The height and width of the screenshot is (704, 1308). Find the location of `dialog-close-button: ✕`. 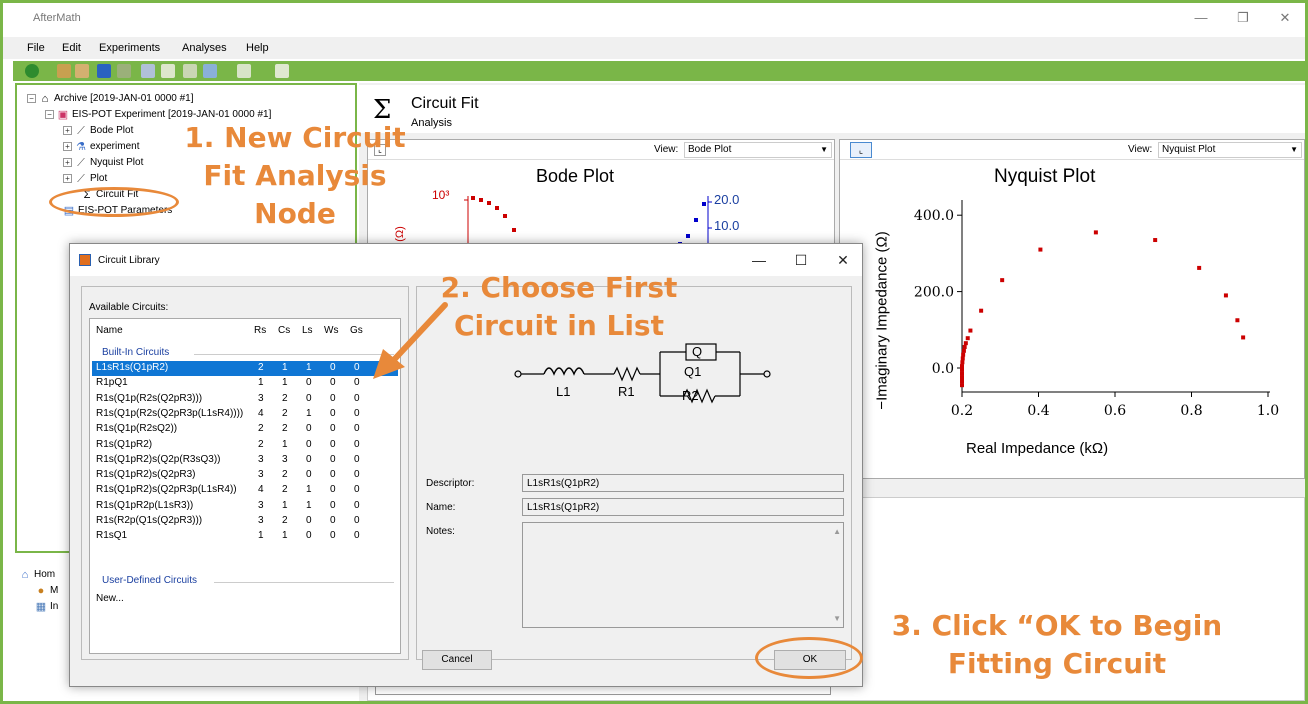

dialog-close-button: ✕ is located at coordinates (843, 260).